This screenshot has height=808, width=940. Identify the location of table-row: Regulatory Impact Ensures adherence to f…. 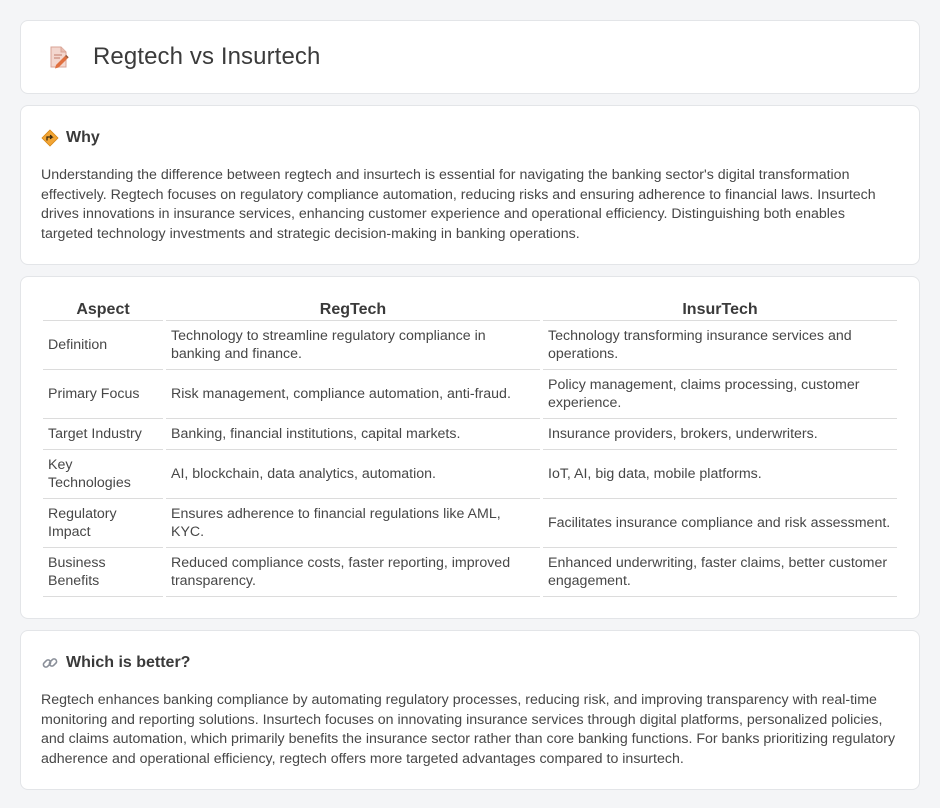
(470, 523).